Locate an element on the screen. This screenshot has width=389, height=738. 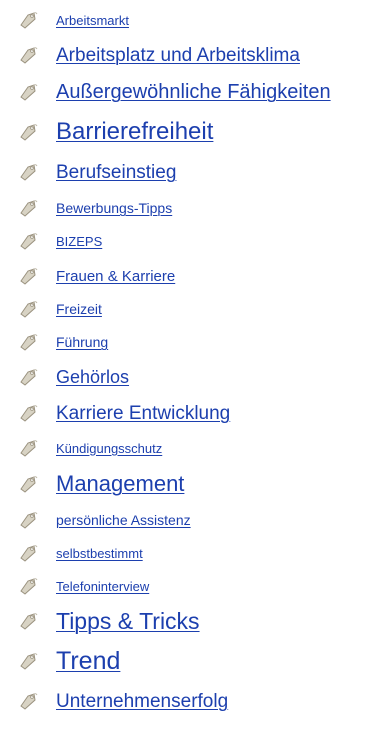
tag-link: Management is located at coordinates (120, 484).